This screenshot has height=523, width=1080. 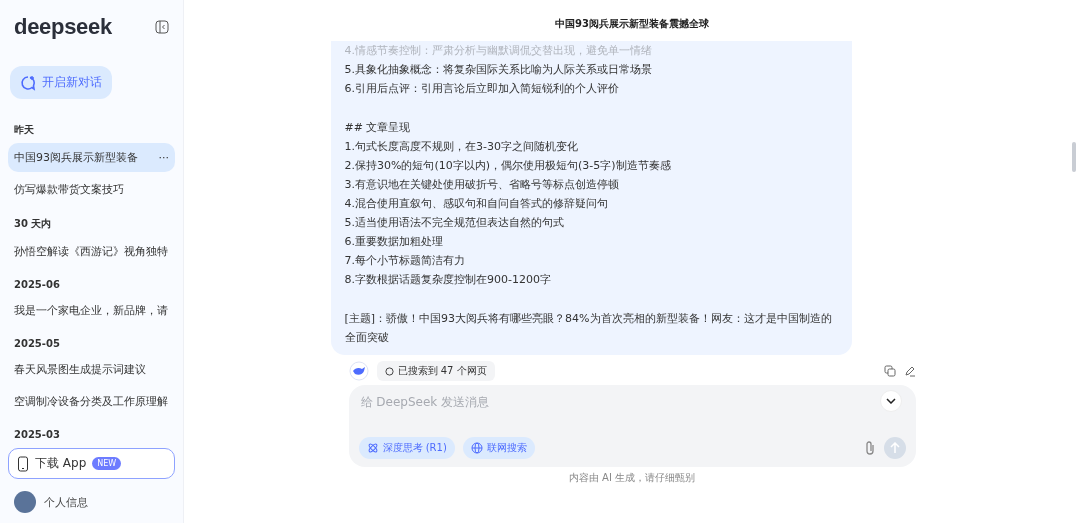 What do you see at coordinates (1074, 157) in the screenshot?
I see `scrollbar-thumb` at bounding box center [1074, 157].